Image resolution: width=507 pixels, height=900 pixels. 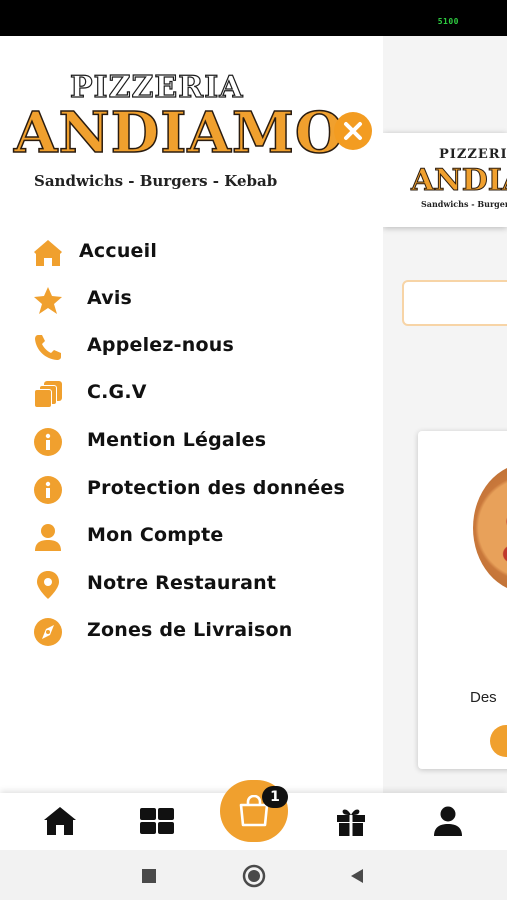 I want to click on compass-icon, so click(x=48, y=632).